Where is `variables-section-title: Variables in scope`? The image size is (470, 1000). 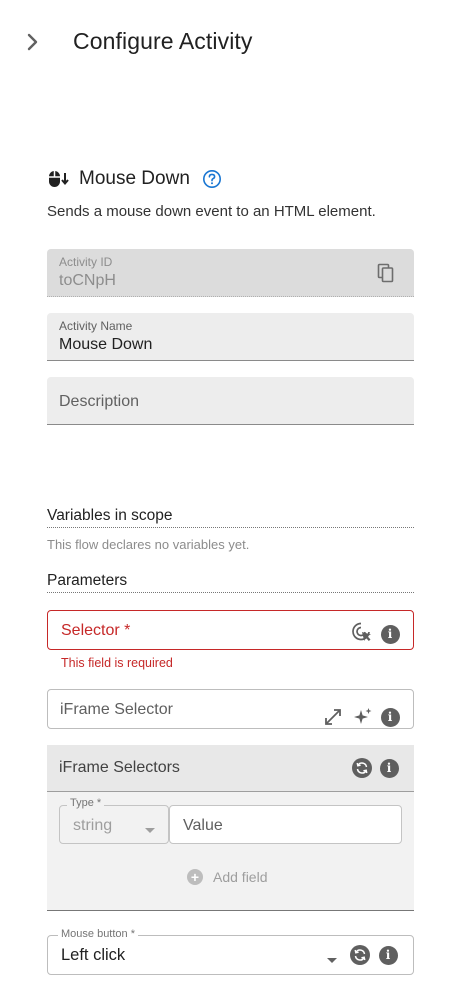
variables-section-title: Variables in scope is located at coordinates (230, 517).